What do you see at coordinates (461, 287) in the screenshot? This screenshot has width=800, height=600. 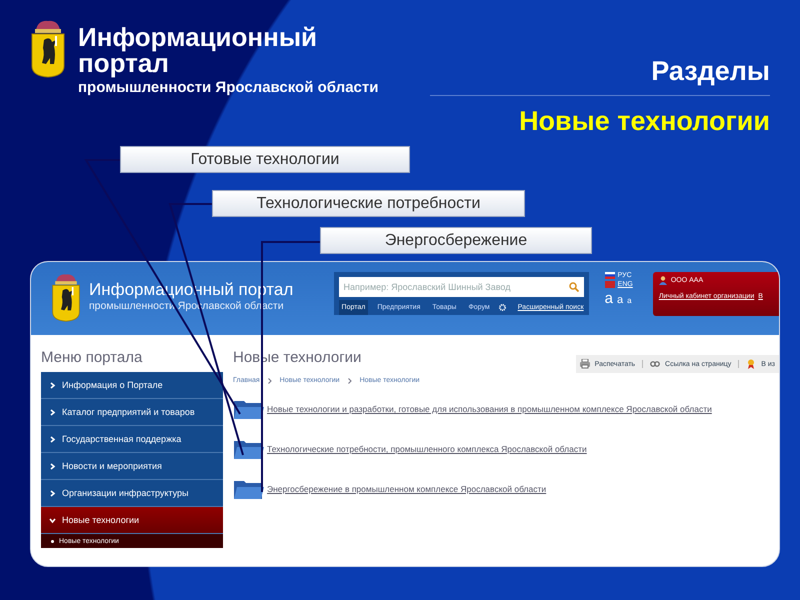 I see `search-field: Например: Ярославский Шинный Завод` at bounding box center [461, 287].